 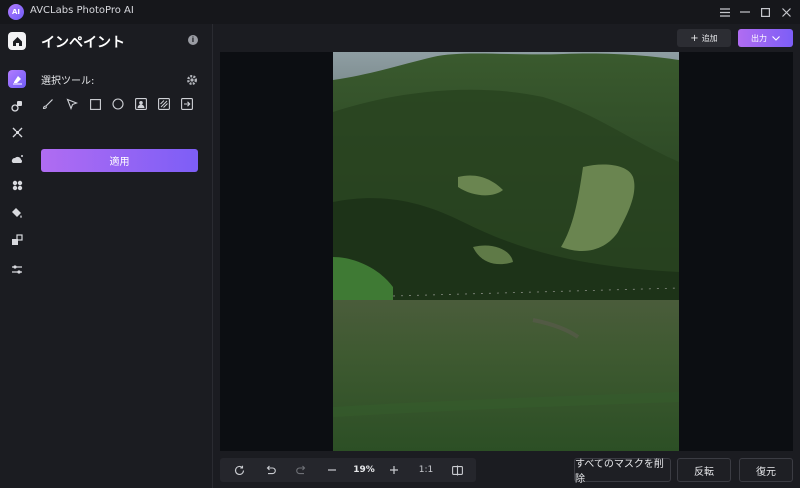 I want to click on expand-icon, so click(x=17, y=132).